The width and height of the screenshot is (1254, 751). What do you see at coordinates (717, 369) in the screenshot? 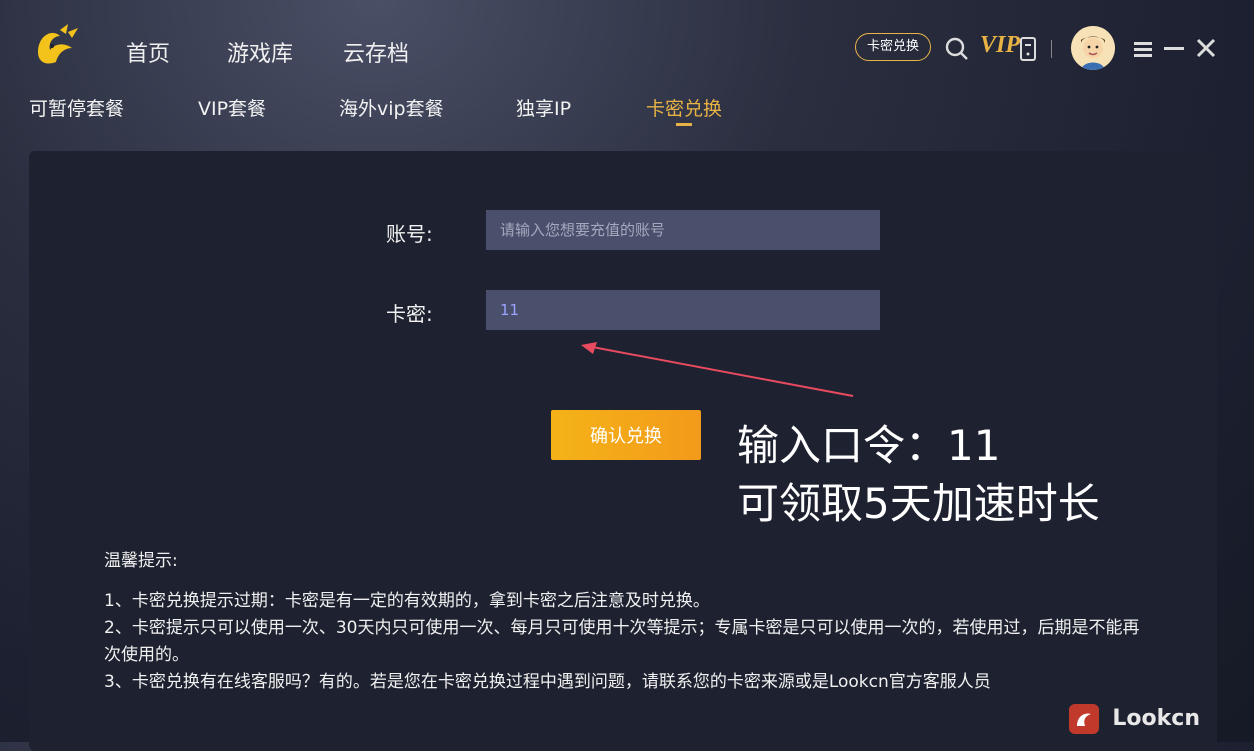
I see `annotation-arrow-icon` at bounding box center [717, 369].